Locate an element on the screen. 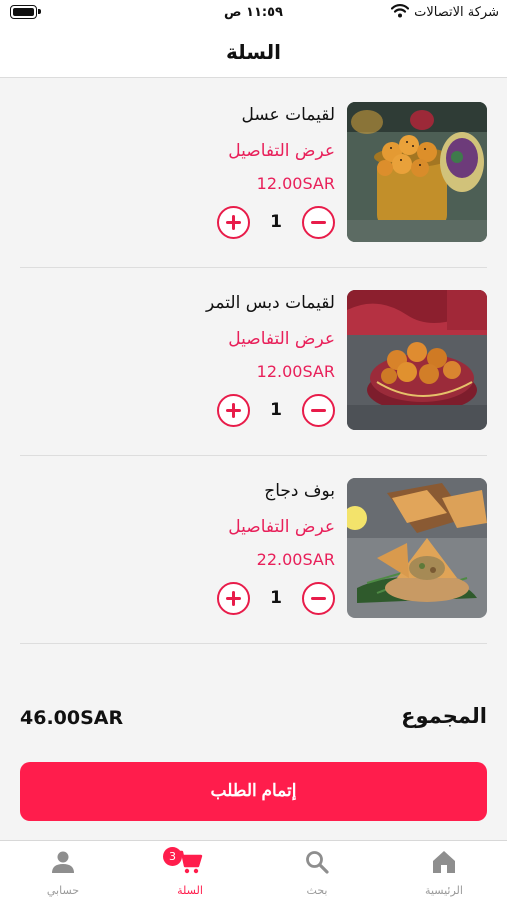  total-value: 46.00SAR is located at coordinates (72, 718).